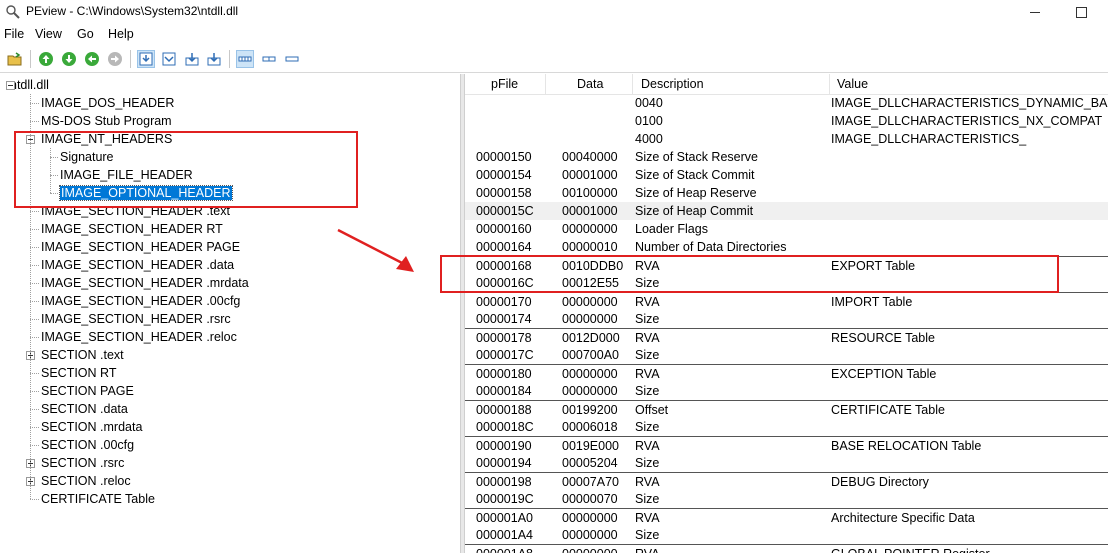 This screenshot has width=1108, height=553. I want to click on tree-item: SECTION .00cfg, so click(87, 445).